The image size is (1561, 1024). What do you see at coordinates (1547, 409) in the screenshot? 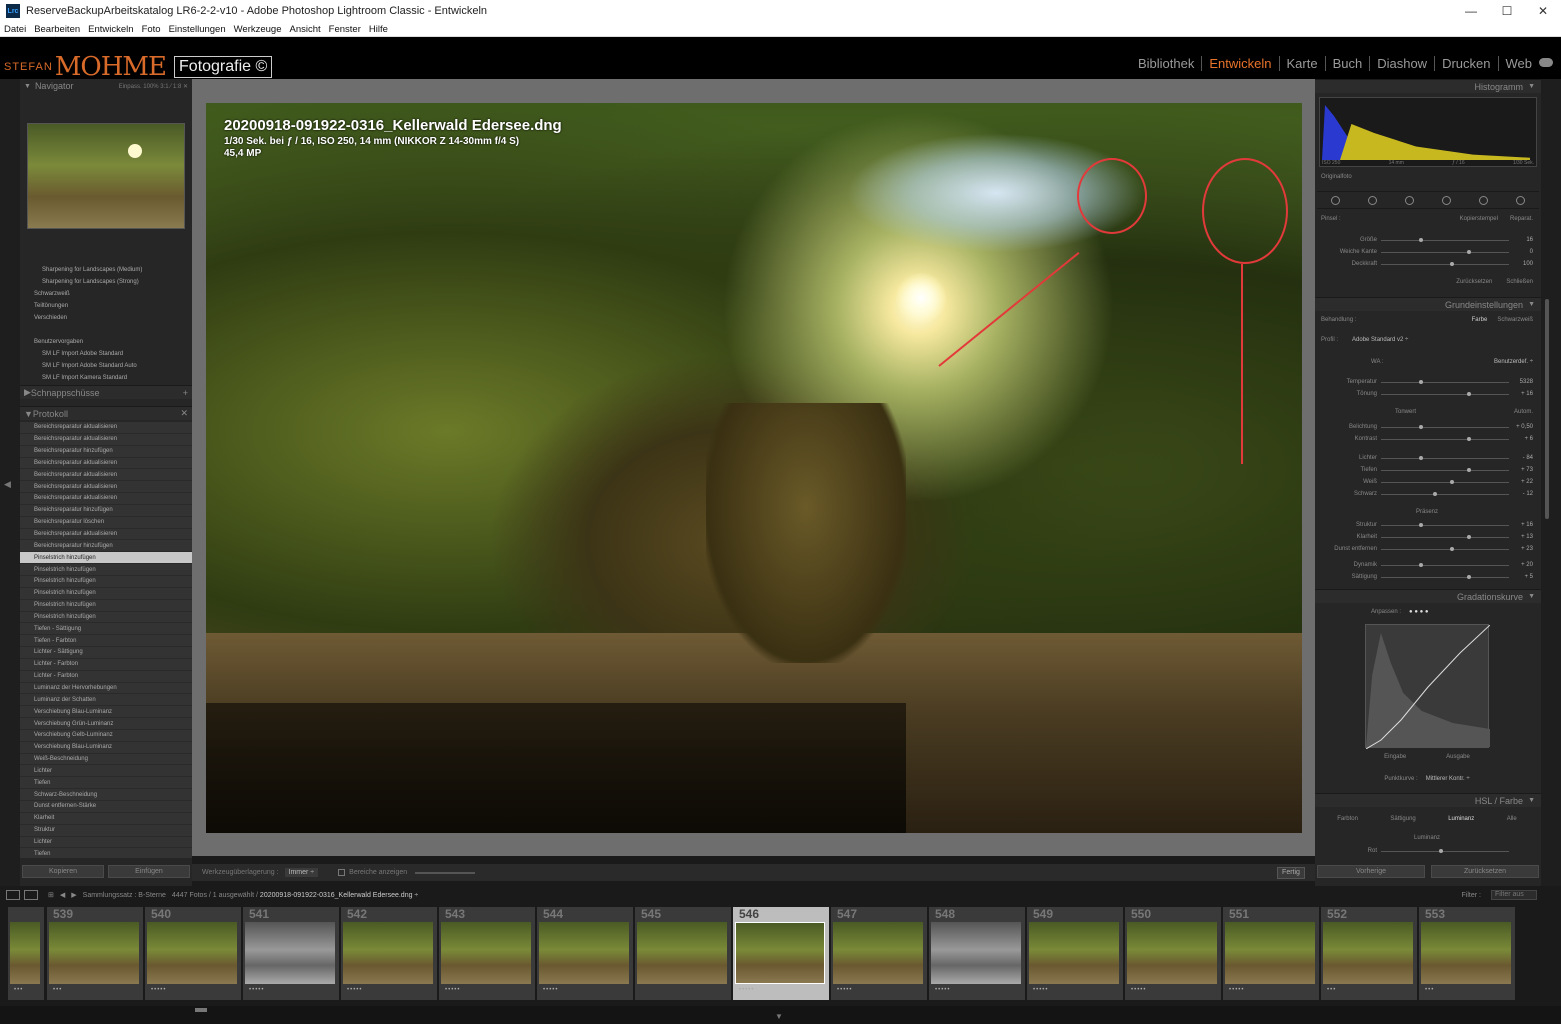
I see `right-panel-scrollbar` at bounding box center [1547, 409].